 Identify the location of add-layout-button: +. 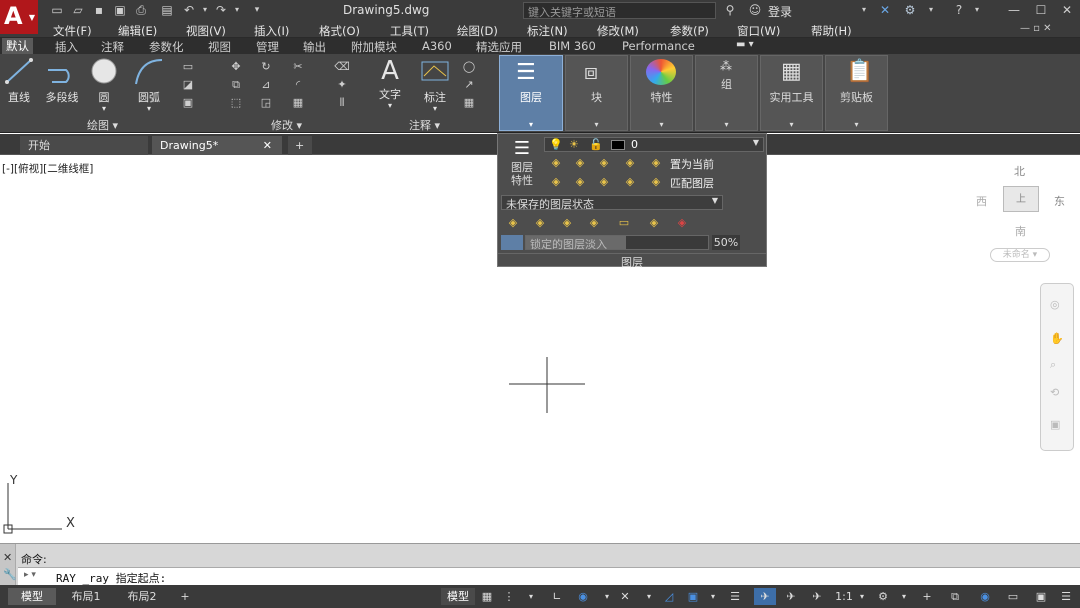
(185, 596).